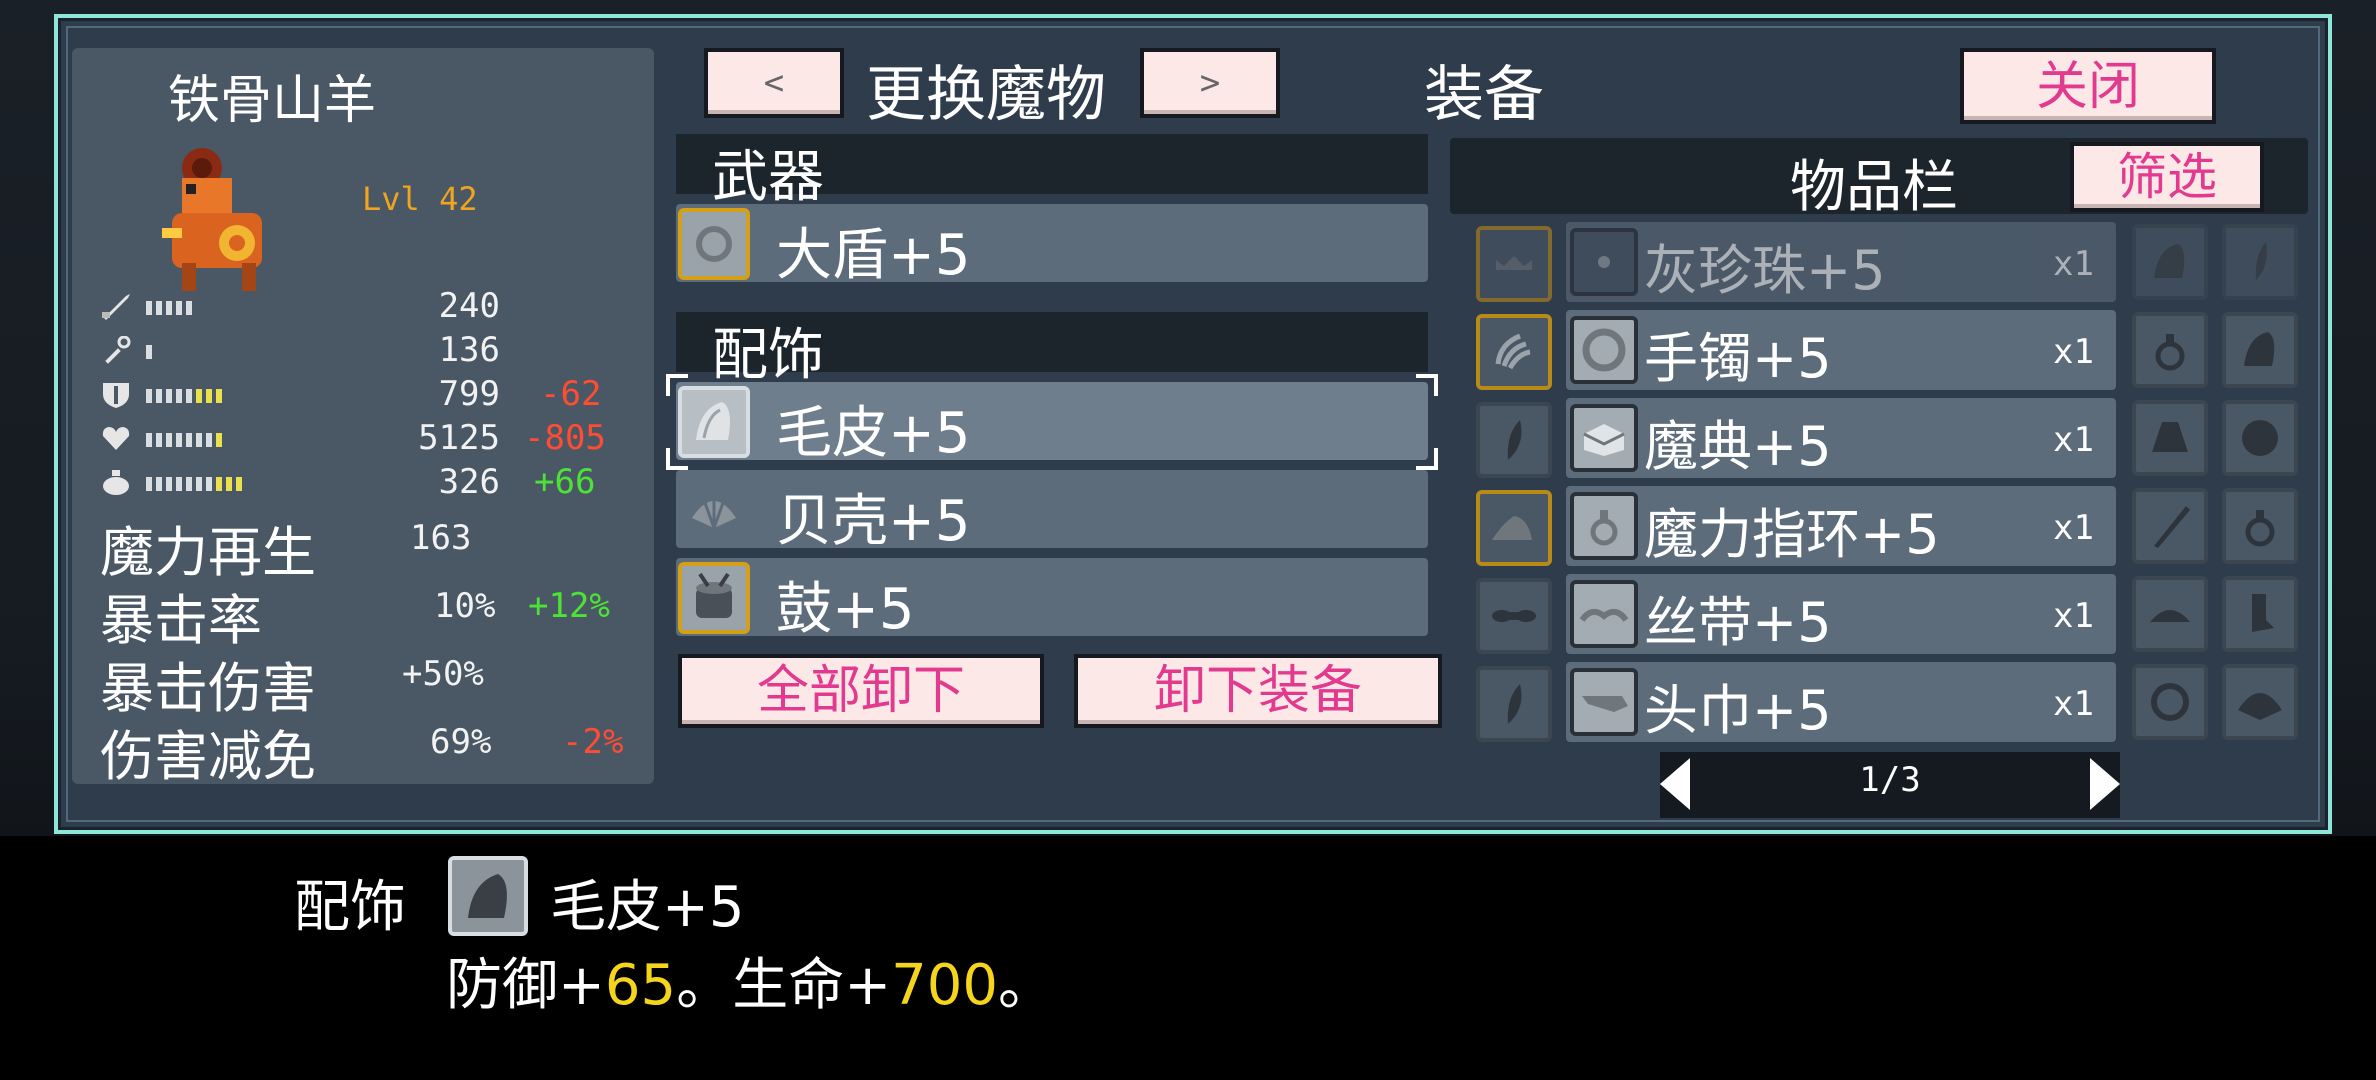 Image resolution: width=2376 pixels, height=1080 pixels. What do you see at coordinates (441, 538) in the screenshot?
I see `attr-value: 163` at bounding box center [441, 538].